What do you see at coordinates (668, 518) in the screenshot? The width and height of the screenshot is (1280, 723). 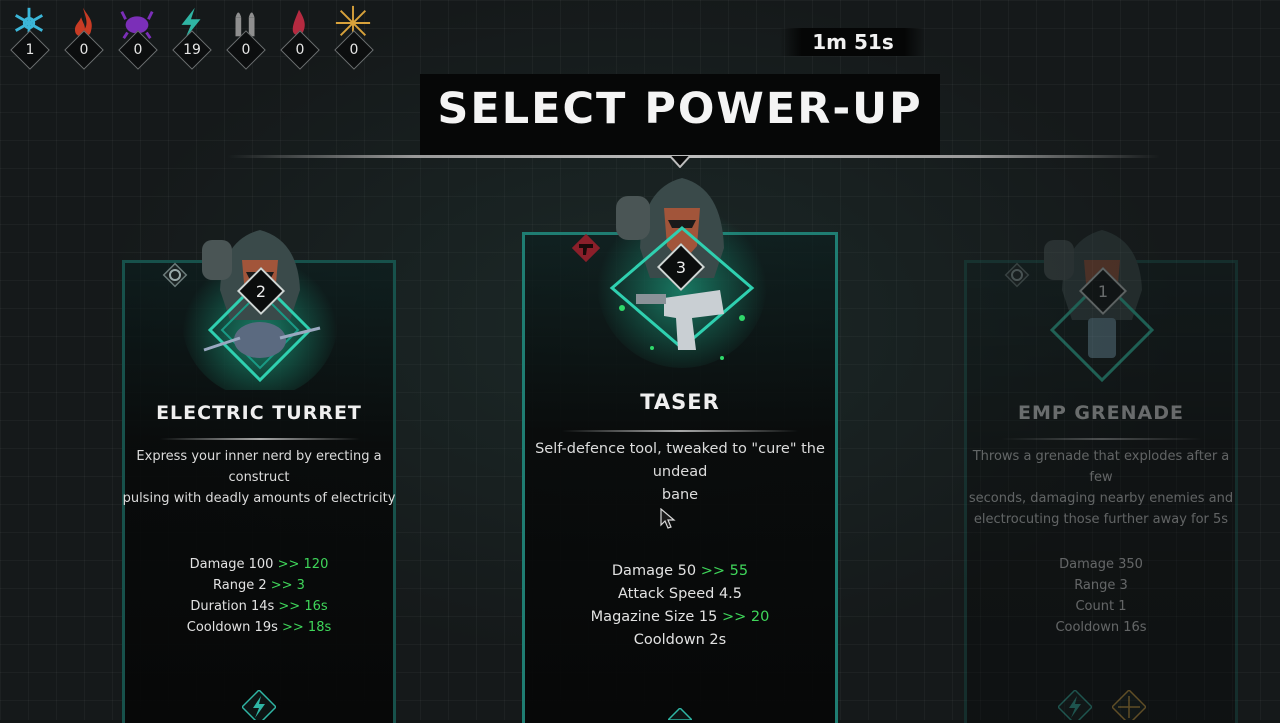 I see `mouse-cursor-icon` at bounding box center [668, 518].